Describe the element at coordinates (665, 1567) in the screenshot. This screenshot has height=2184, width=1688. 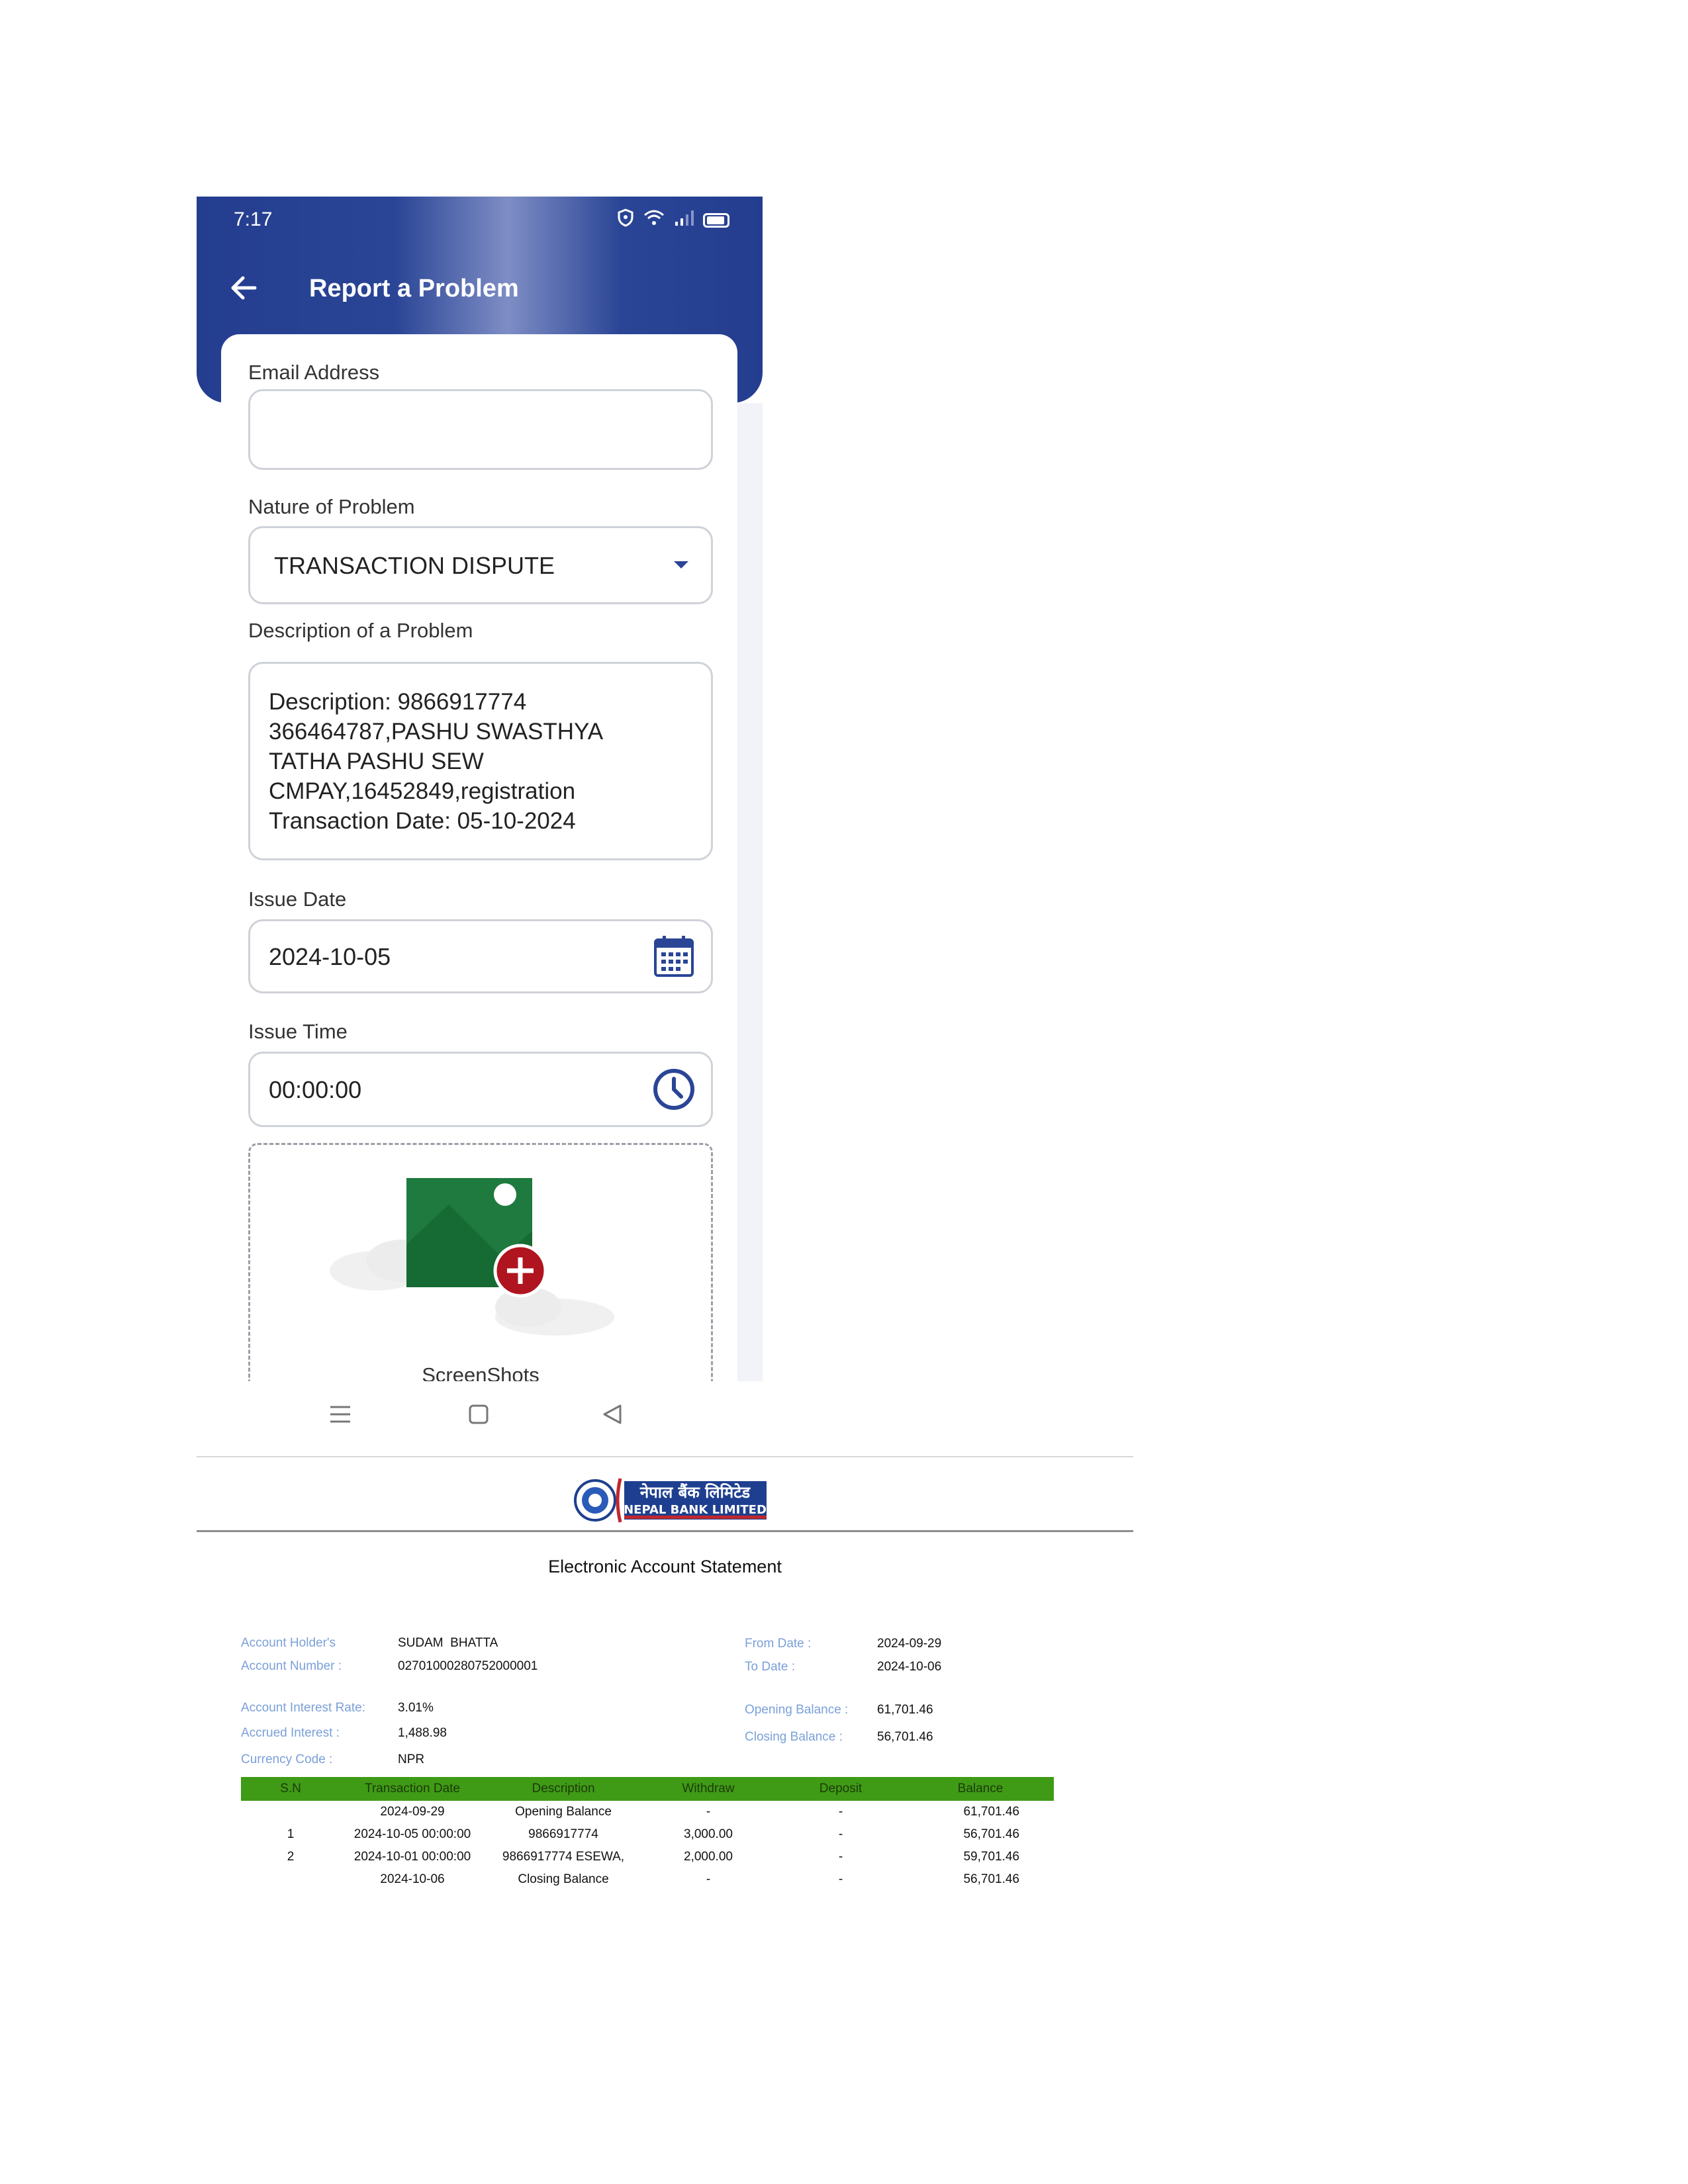
I see `statement-title: Electronic Account Statement` at that location.